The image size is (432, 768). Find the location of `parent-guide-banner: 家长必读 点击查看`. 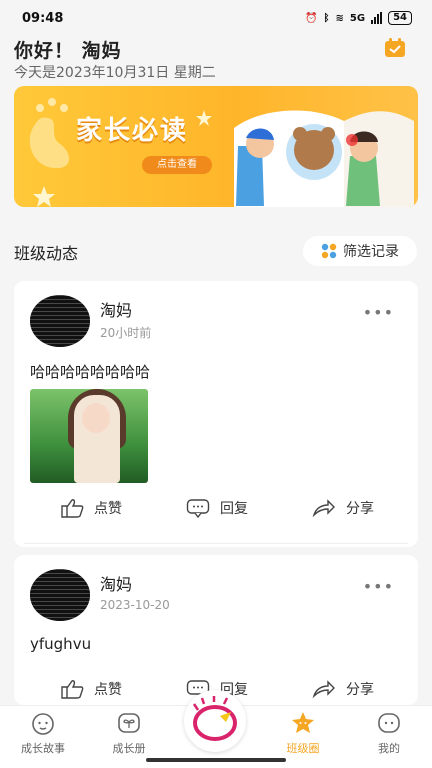

parent-guide-banner: 家长必读 点击查看 is located at coordinates (216, 146).